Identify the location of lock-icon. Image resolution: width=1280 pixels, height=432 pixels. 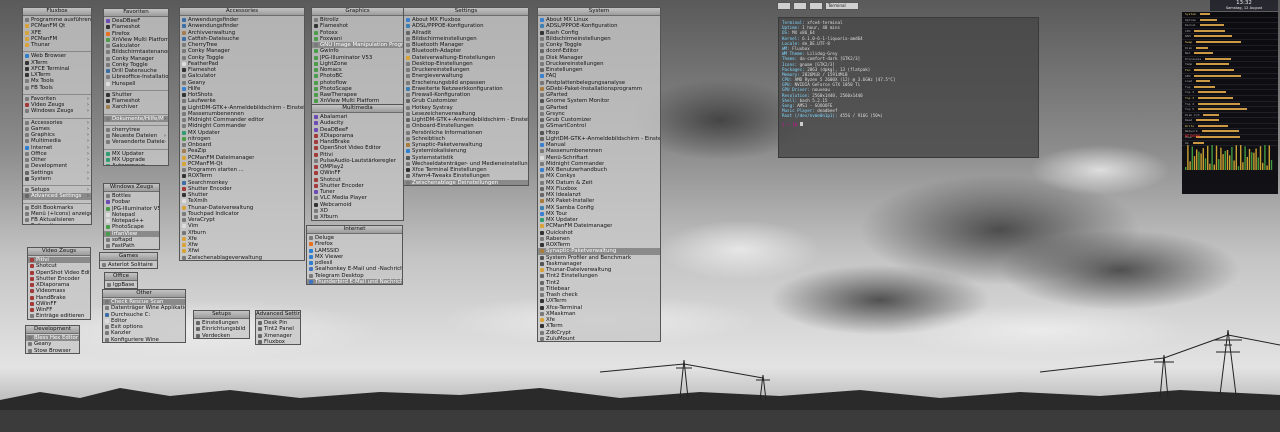
(542, 332).